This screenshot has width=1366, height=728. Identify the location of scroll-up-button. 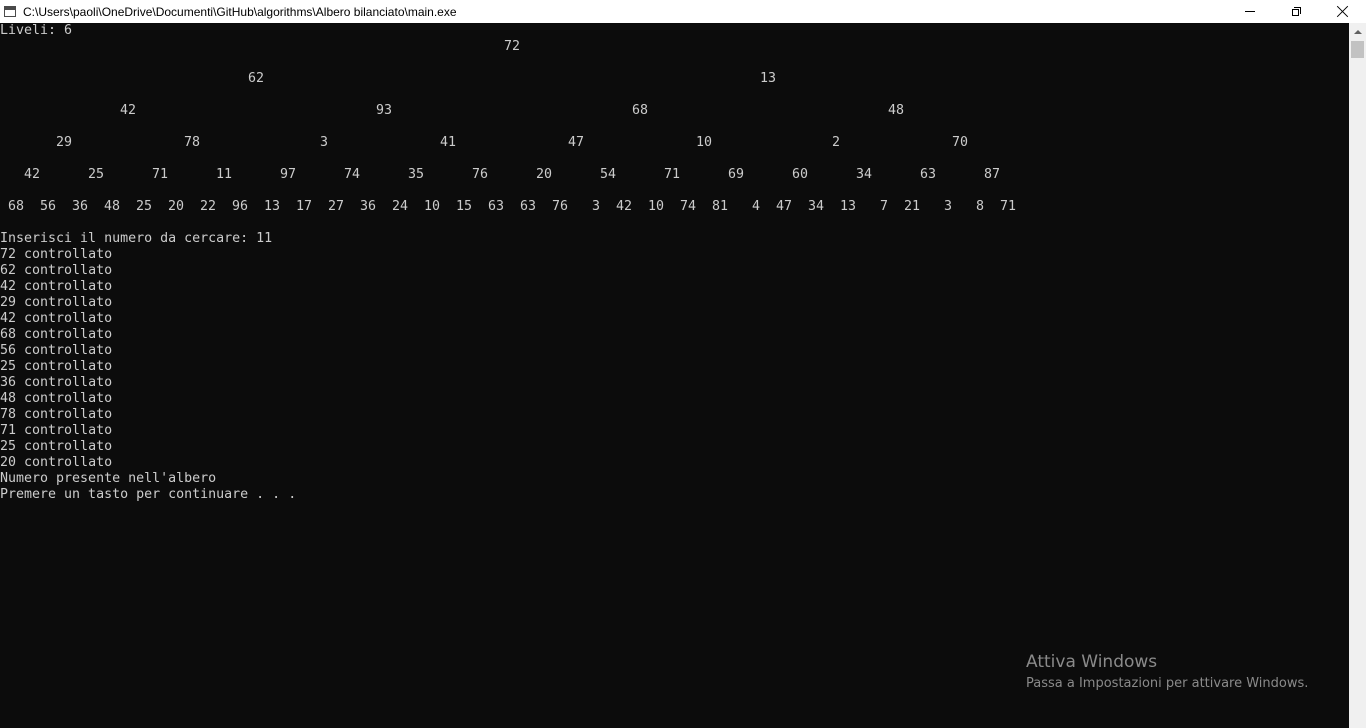
(1357, 31).